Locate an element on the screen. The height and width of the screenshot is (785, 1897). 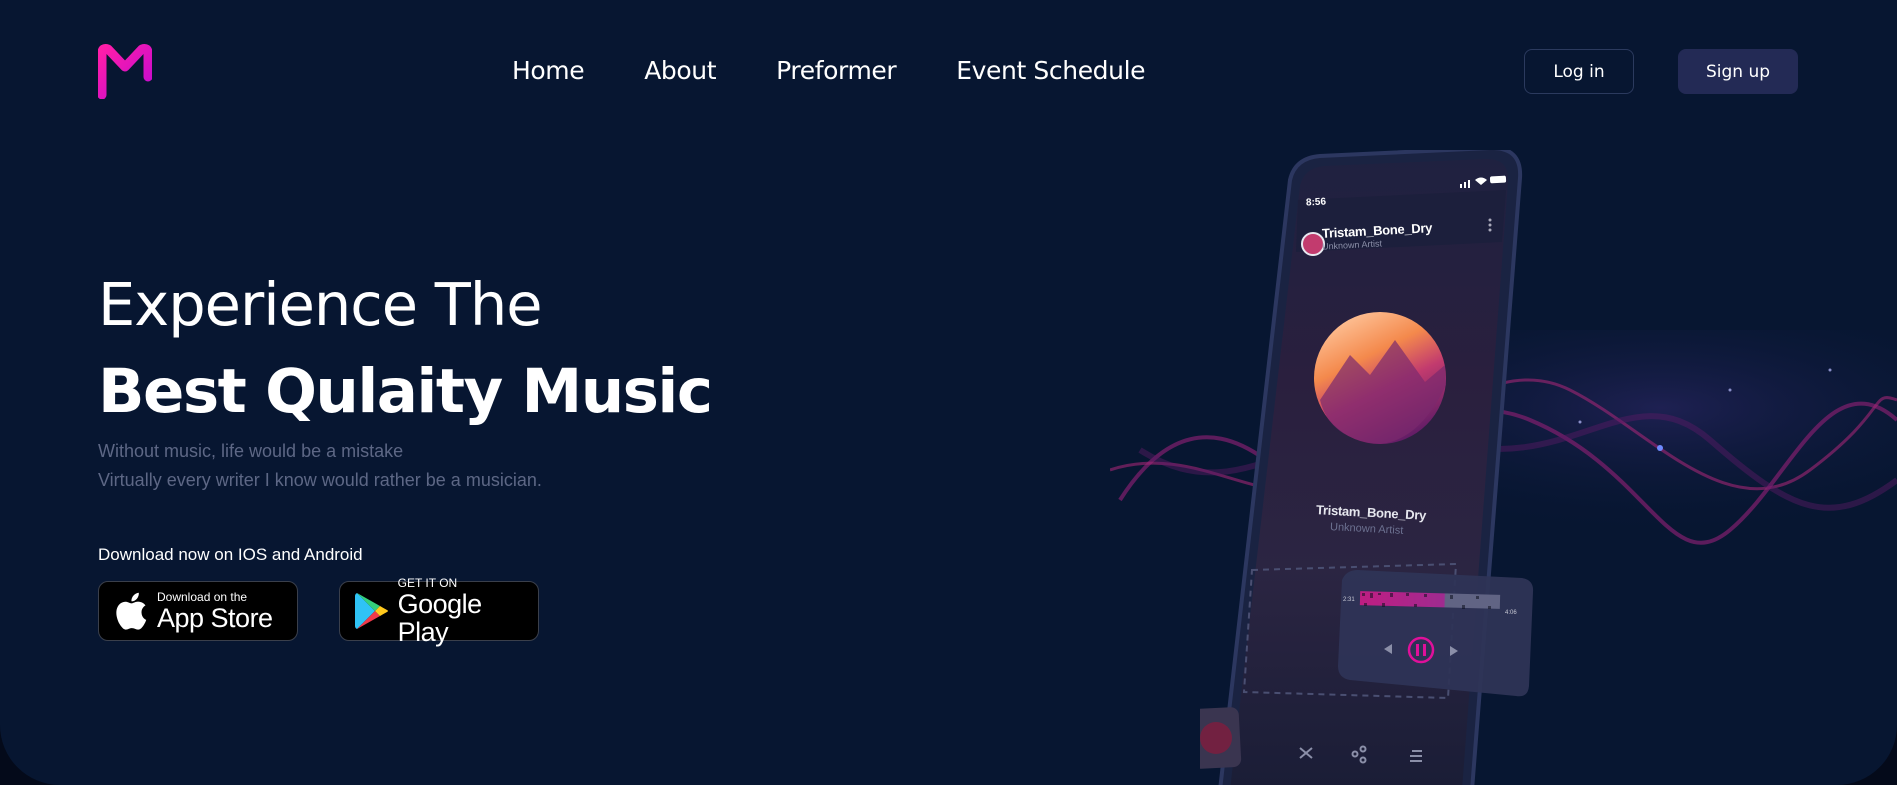
time-total: 4:06 is located at coordinates (1511, 613).